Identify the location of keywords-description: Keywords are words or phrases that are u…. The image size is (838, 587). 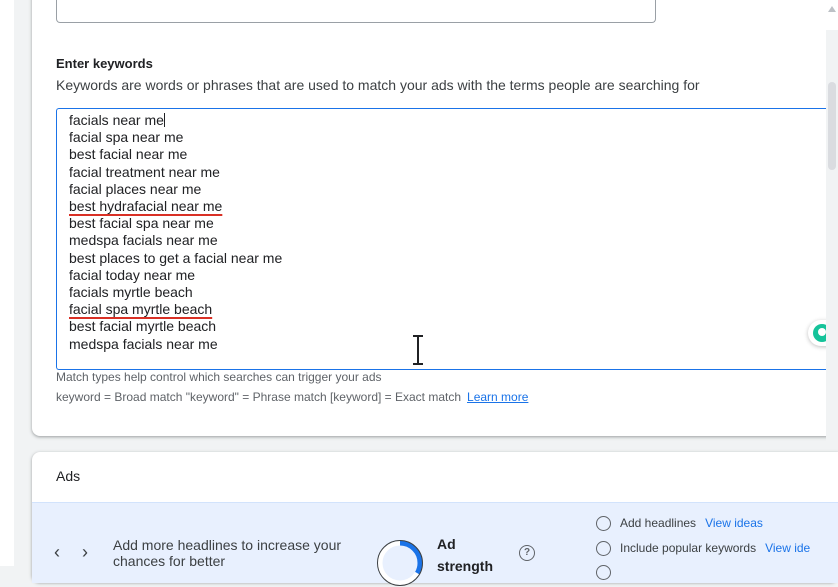
(378, 85).